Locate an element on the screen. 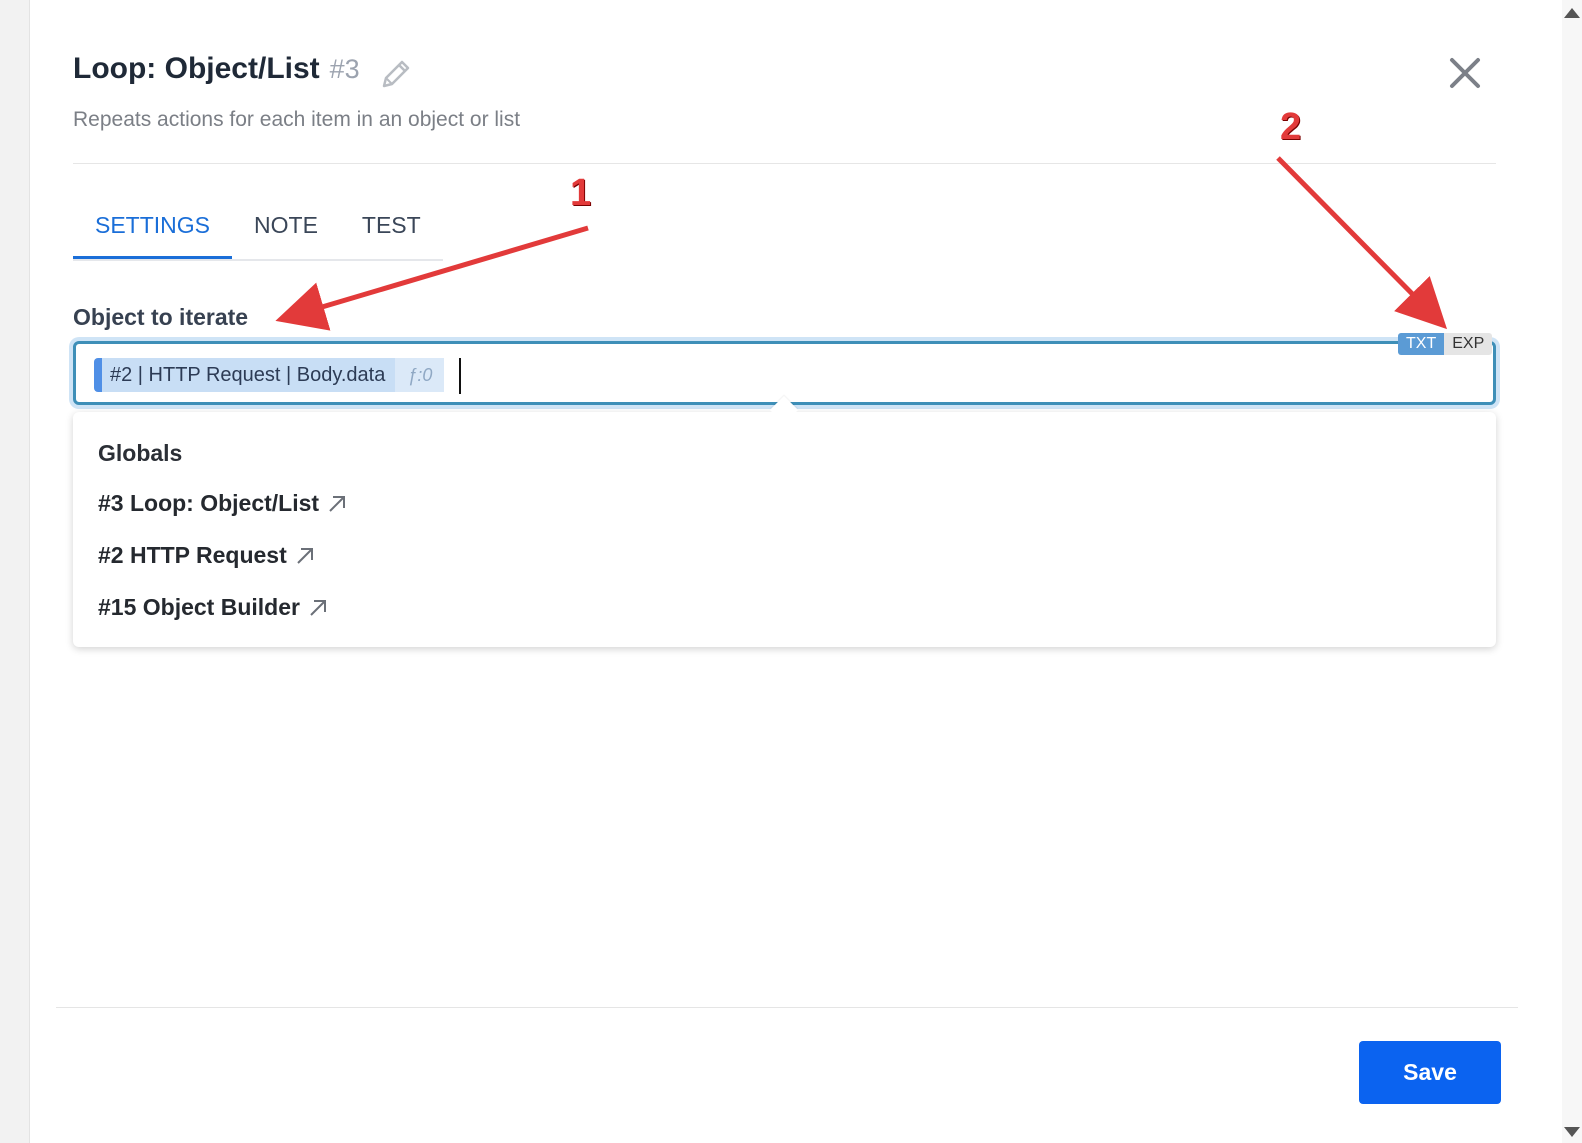 The height and width of the screenshot is (1143, 1582). object-to-iterate-label: Object to iterate is located at coordinates (161, 317).